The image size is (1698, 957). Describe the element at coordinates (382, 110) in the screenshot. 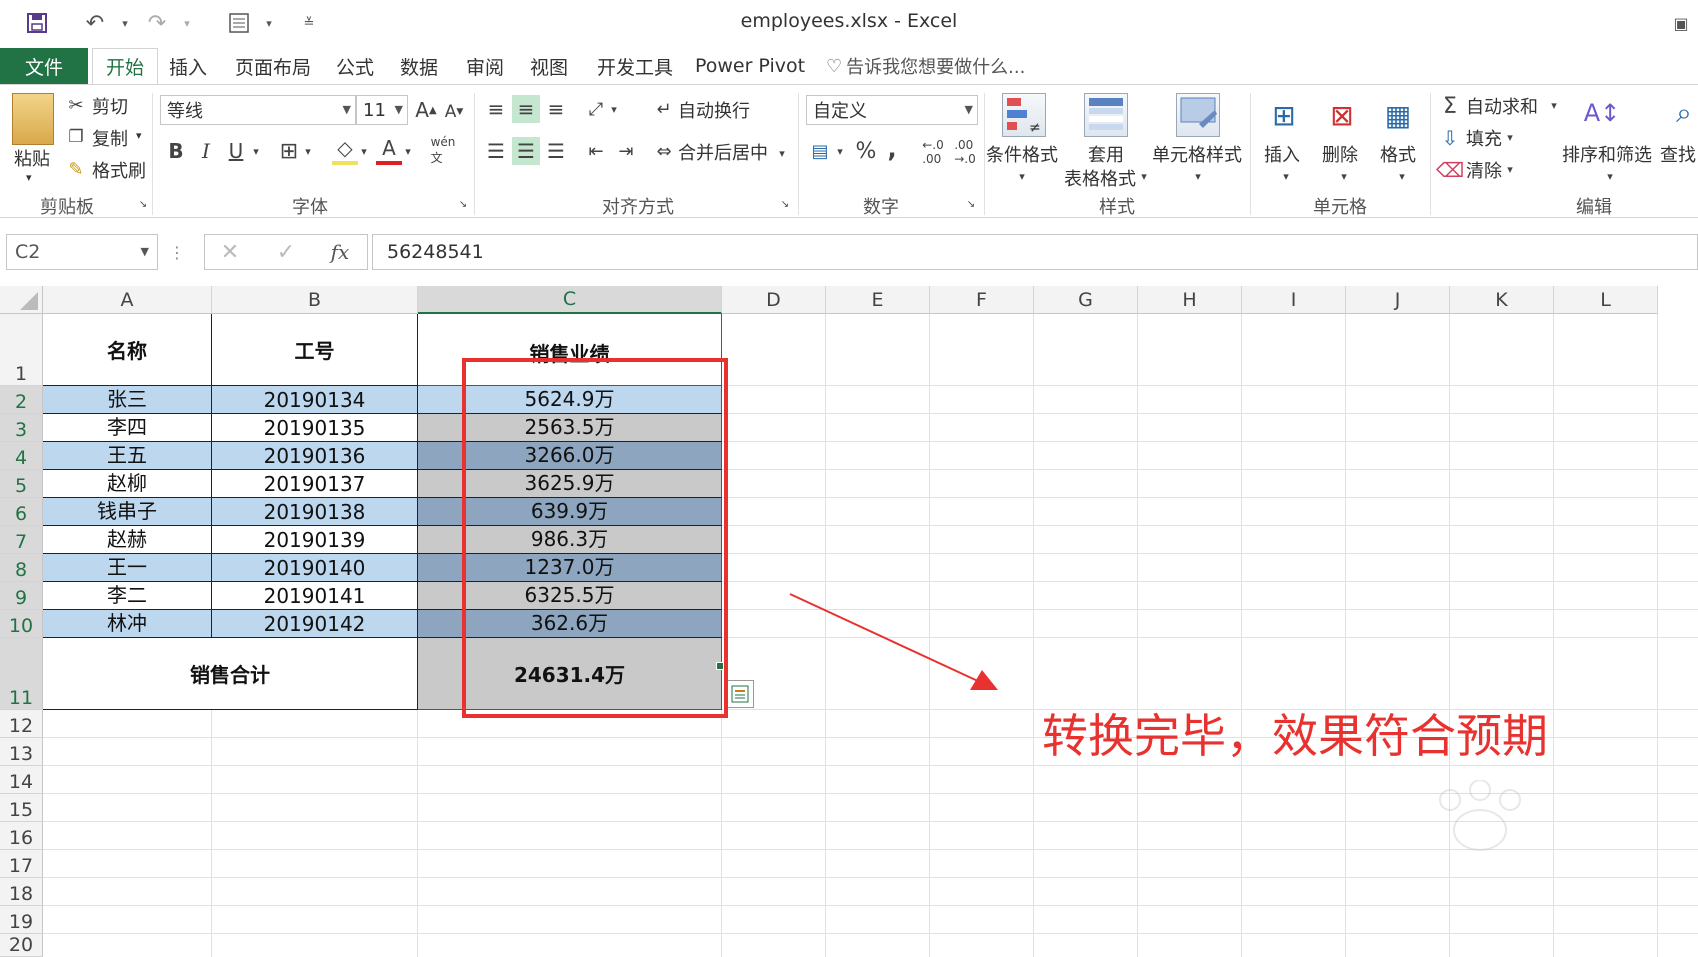

I see `font-size-select: 11 ▼` at that location.